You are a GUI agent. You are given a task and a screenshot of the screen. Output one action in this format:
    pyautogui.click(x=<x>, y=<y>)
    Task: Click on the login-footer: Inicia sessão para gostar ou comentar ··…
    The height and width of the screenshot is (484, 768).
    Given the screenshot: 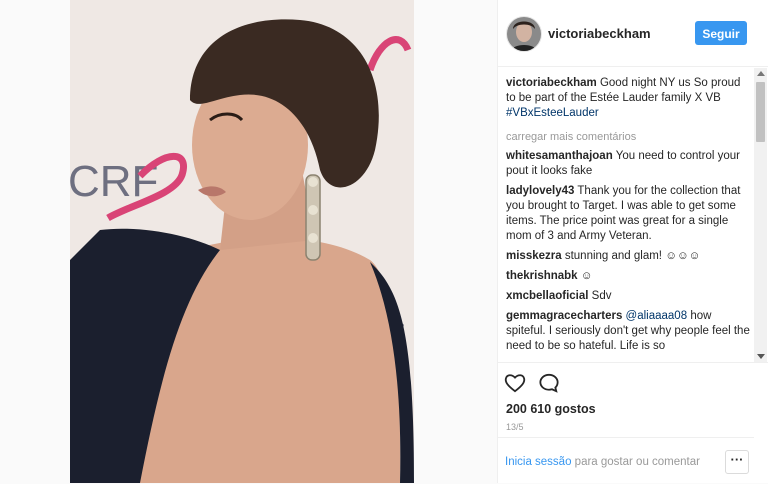 What is the action you would take?
    pyautogui.click(x=626, y=460)
    